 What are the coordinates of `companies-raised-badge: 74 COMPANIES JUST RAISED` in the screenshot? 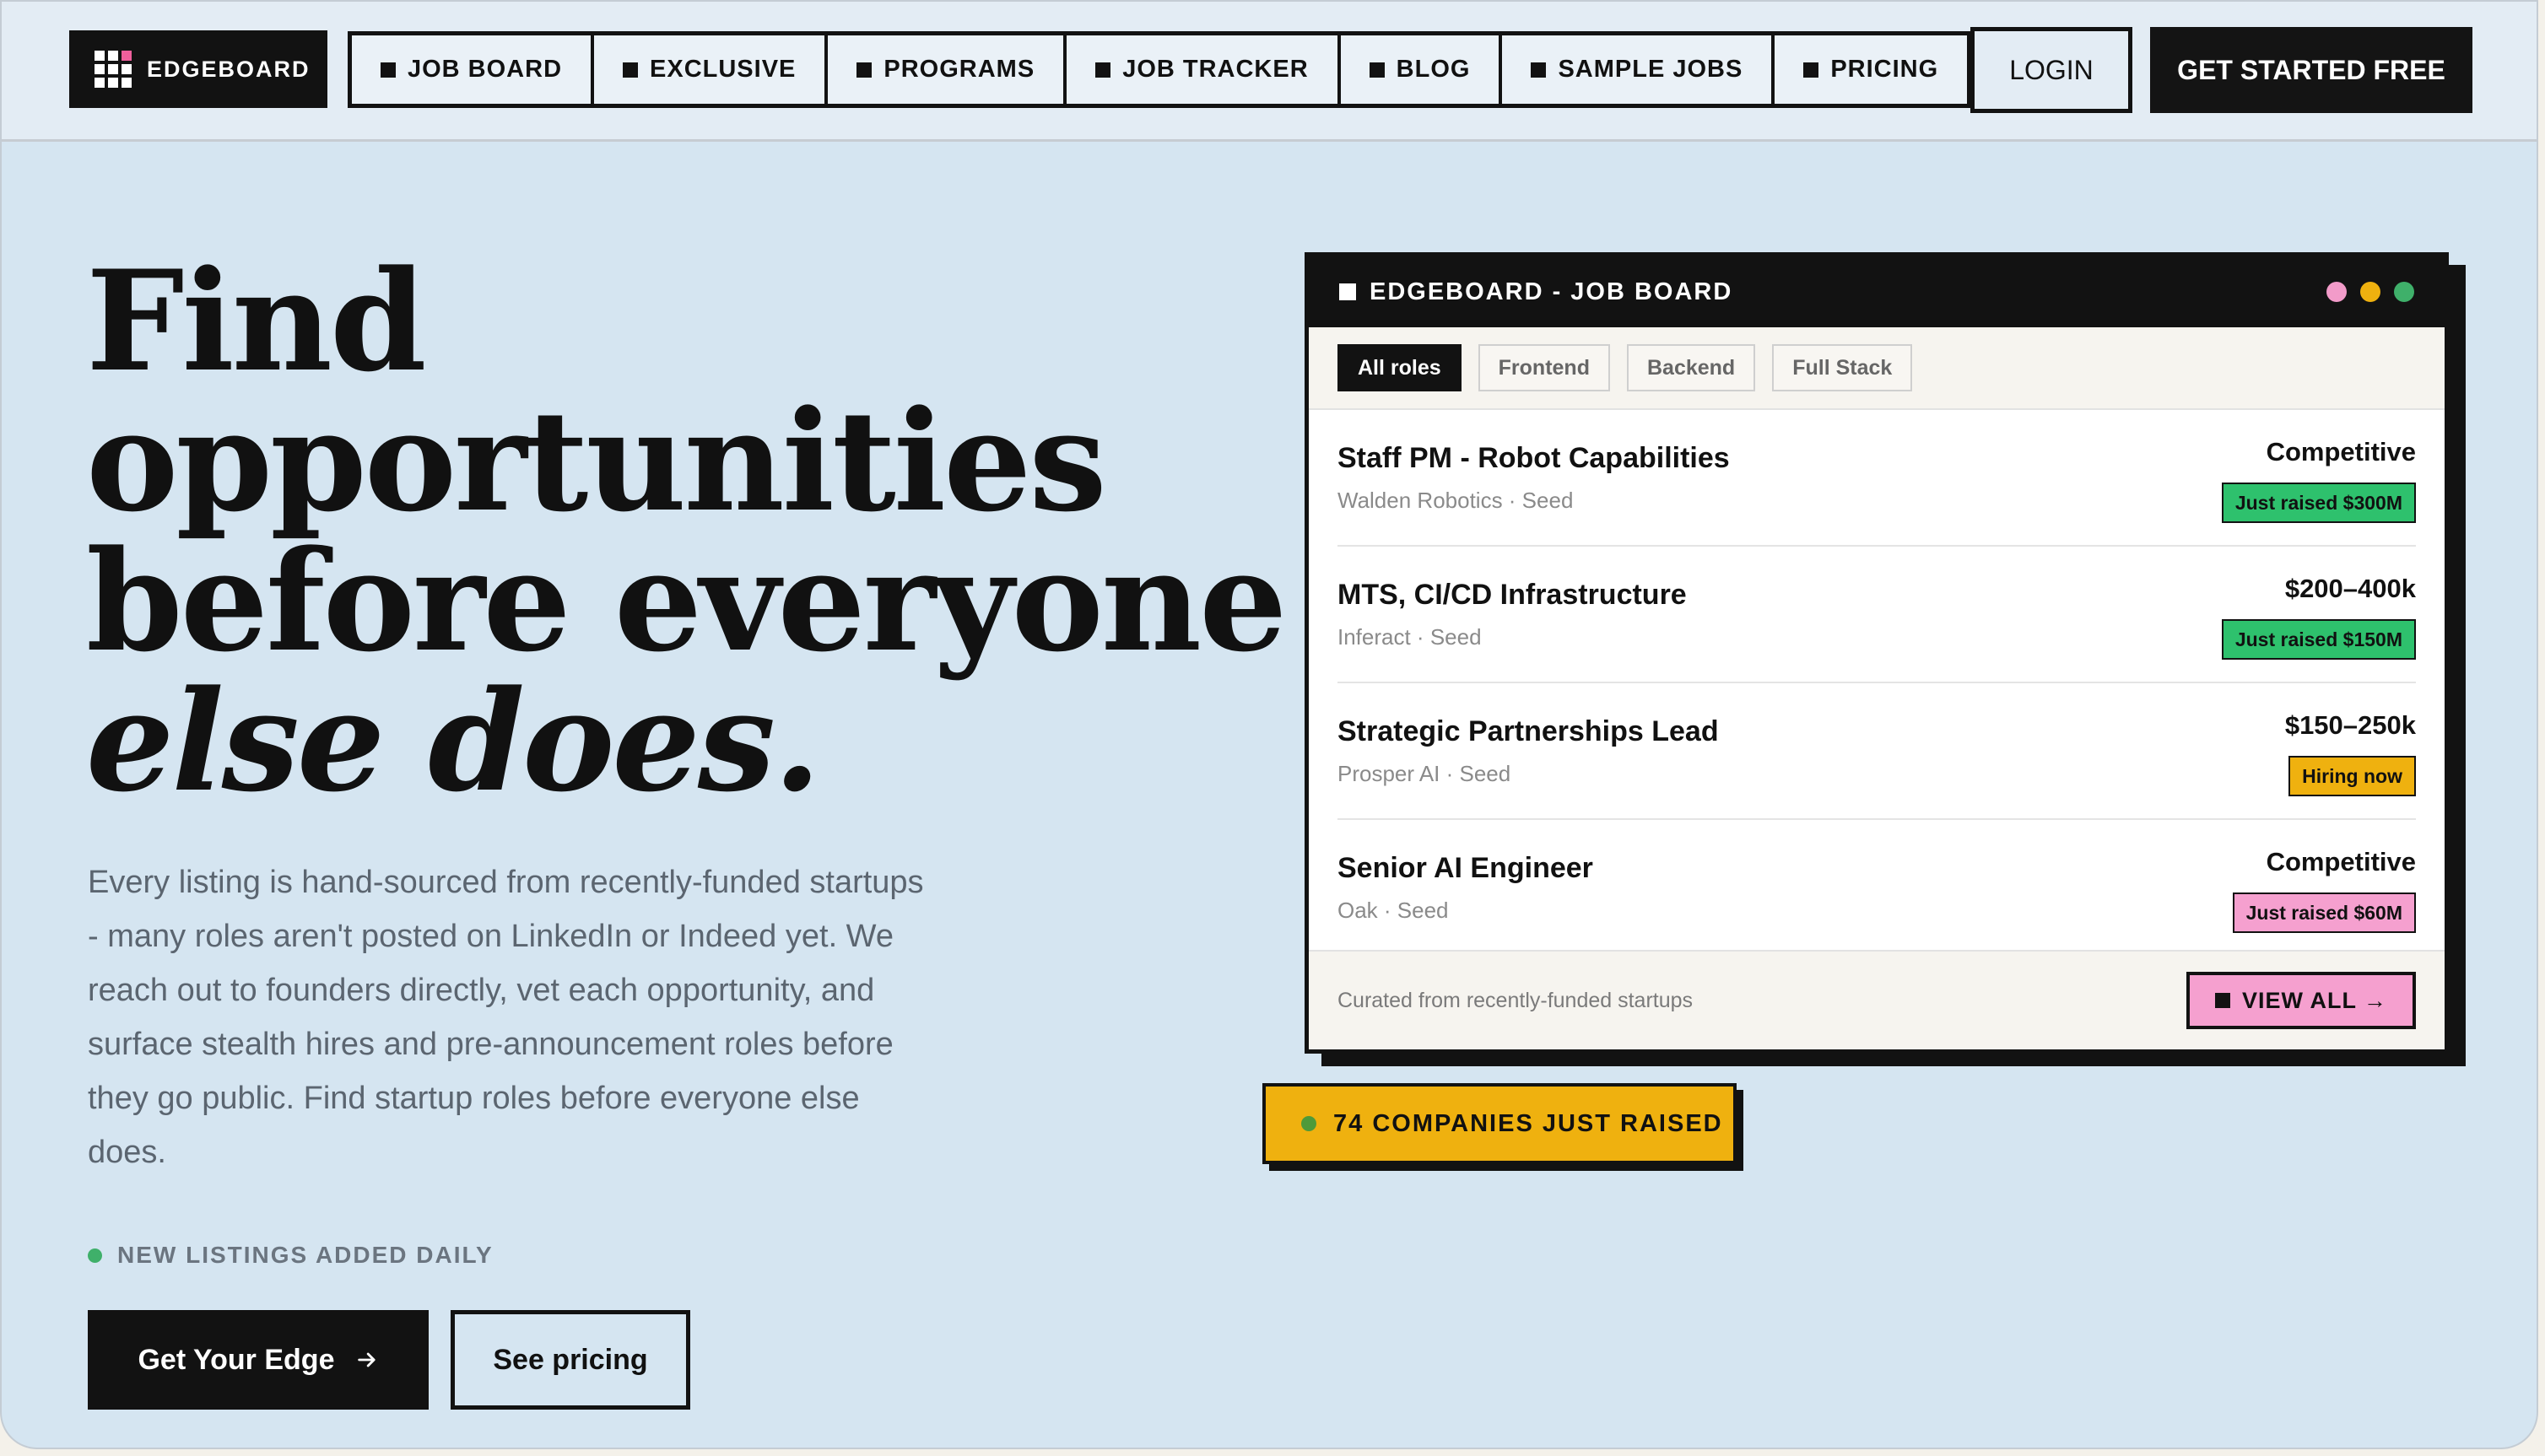 It's located at (1499, 1123).